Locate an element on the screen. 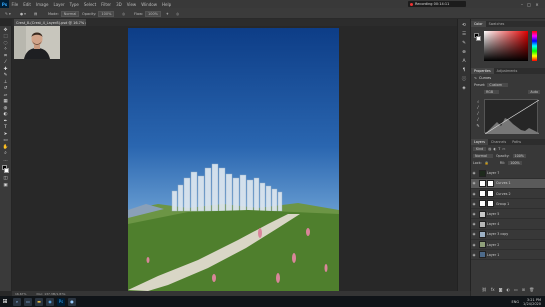 This screenshot has height=307, width=545. eyedropper-tool-icon: ⁄ is located at coordinates (6, 62).